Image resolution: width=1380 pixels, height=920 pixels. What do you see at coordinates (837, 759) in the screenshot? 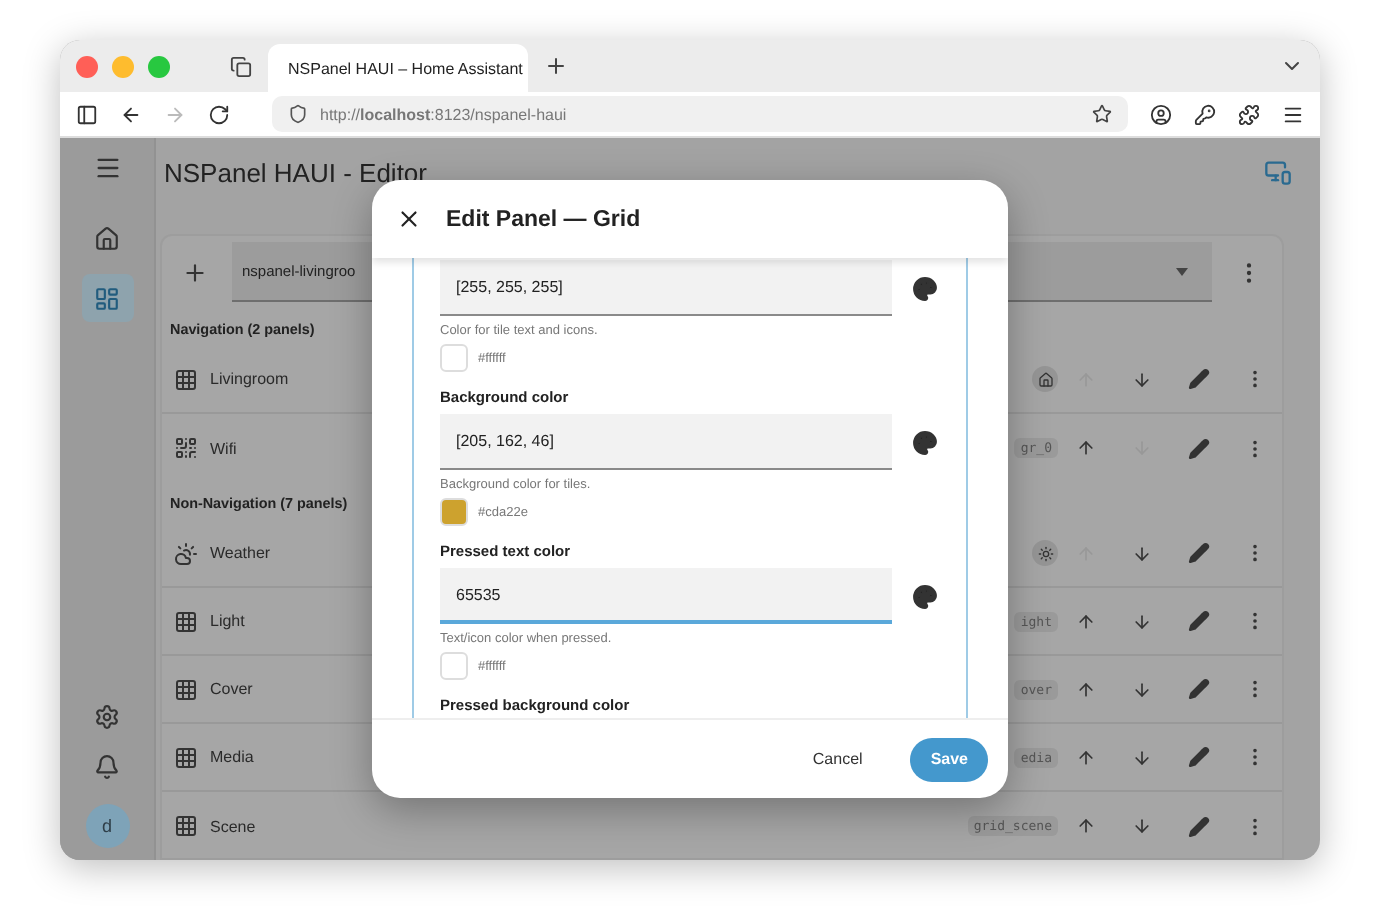
I see `cancel-button: Cancel` at bounding box center [837, 759].